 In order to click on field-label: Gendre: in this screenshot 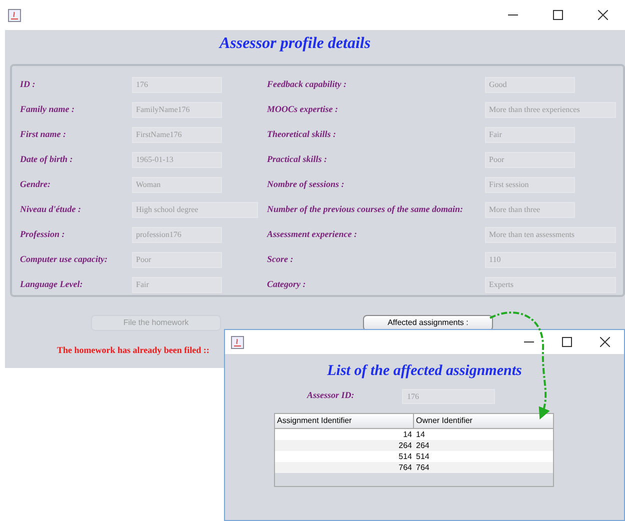, I will do `click(36, 184)`.